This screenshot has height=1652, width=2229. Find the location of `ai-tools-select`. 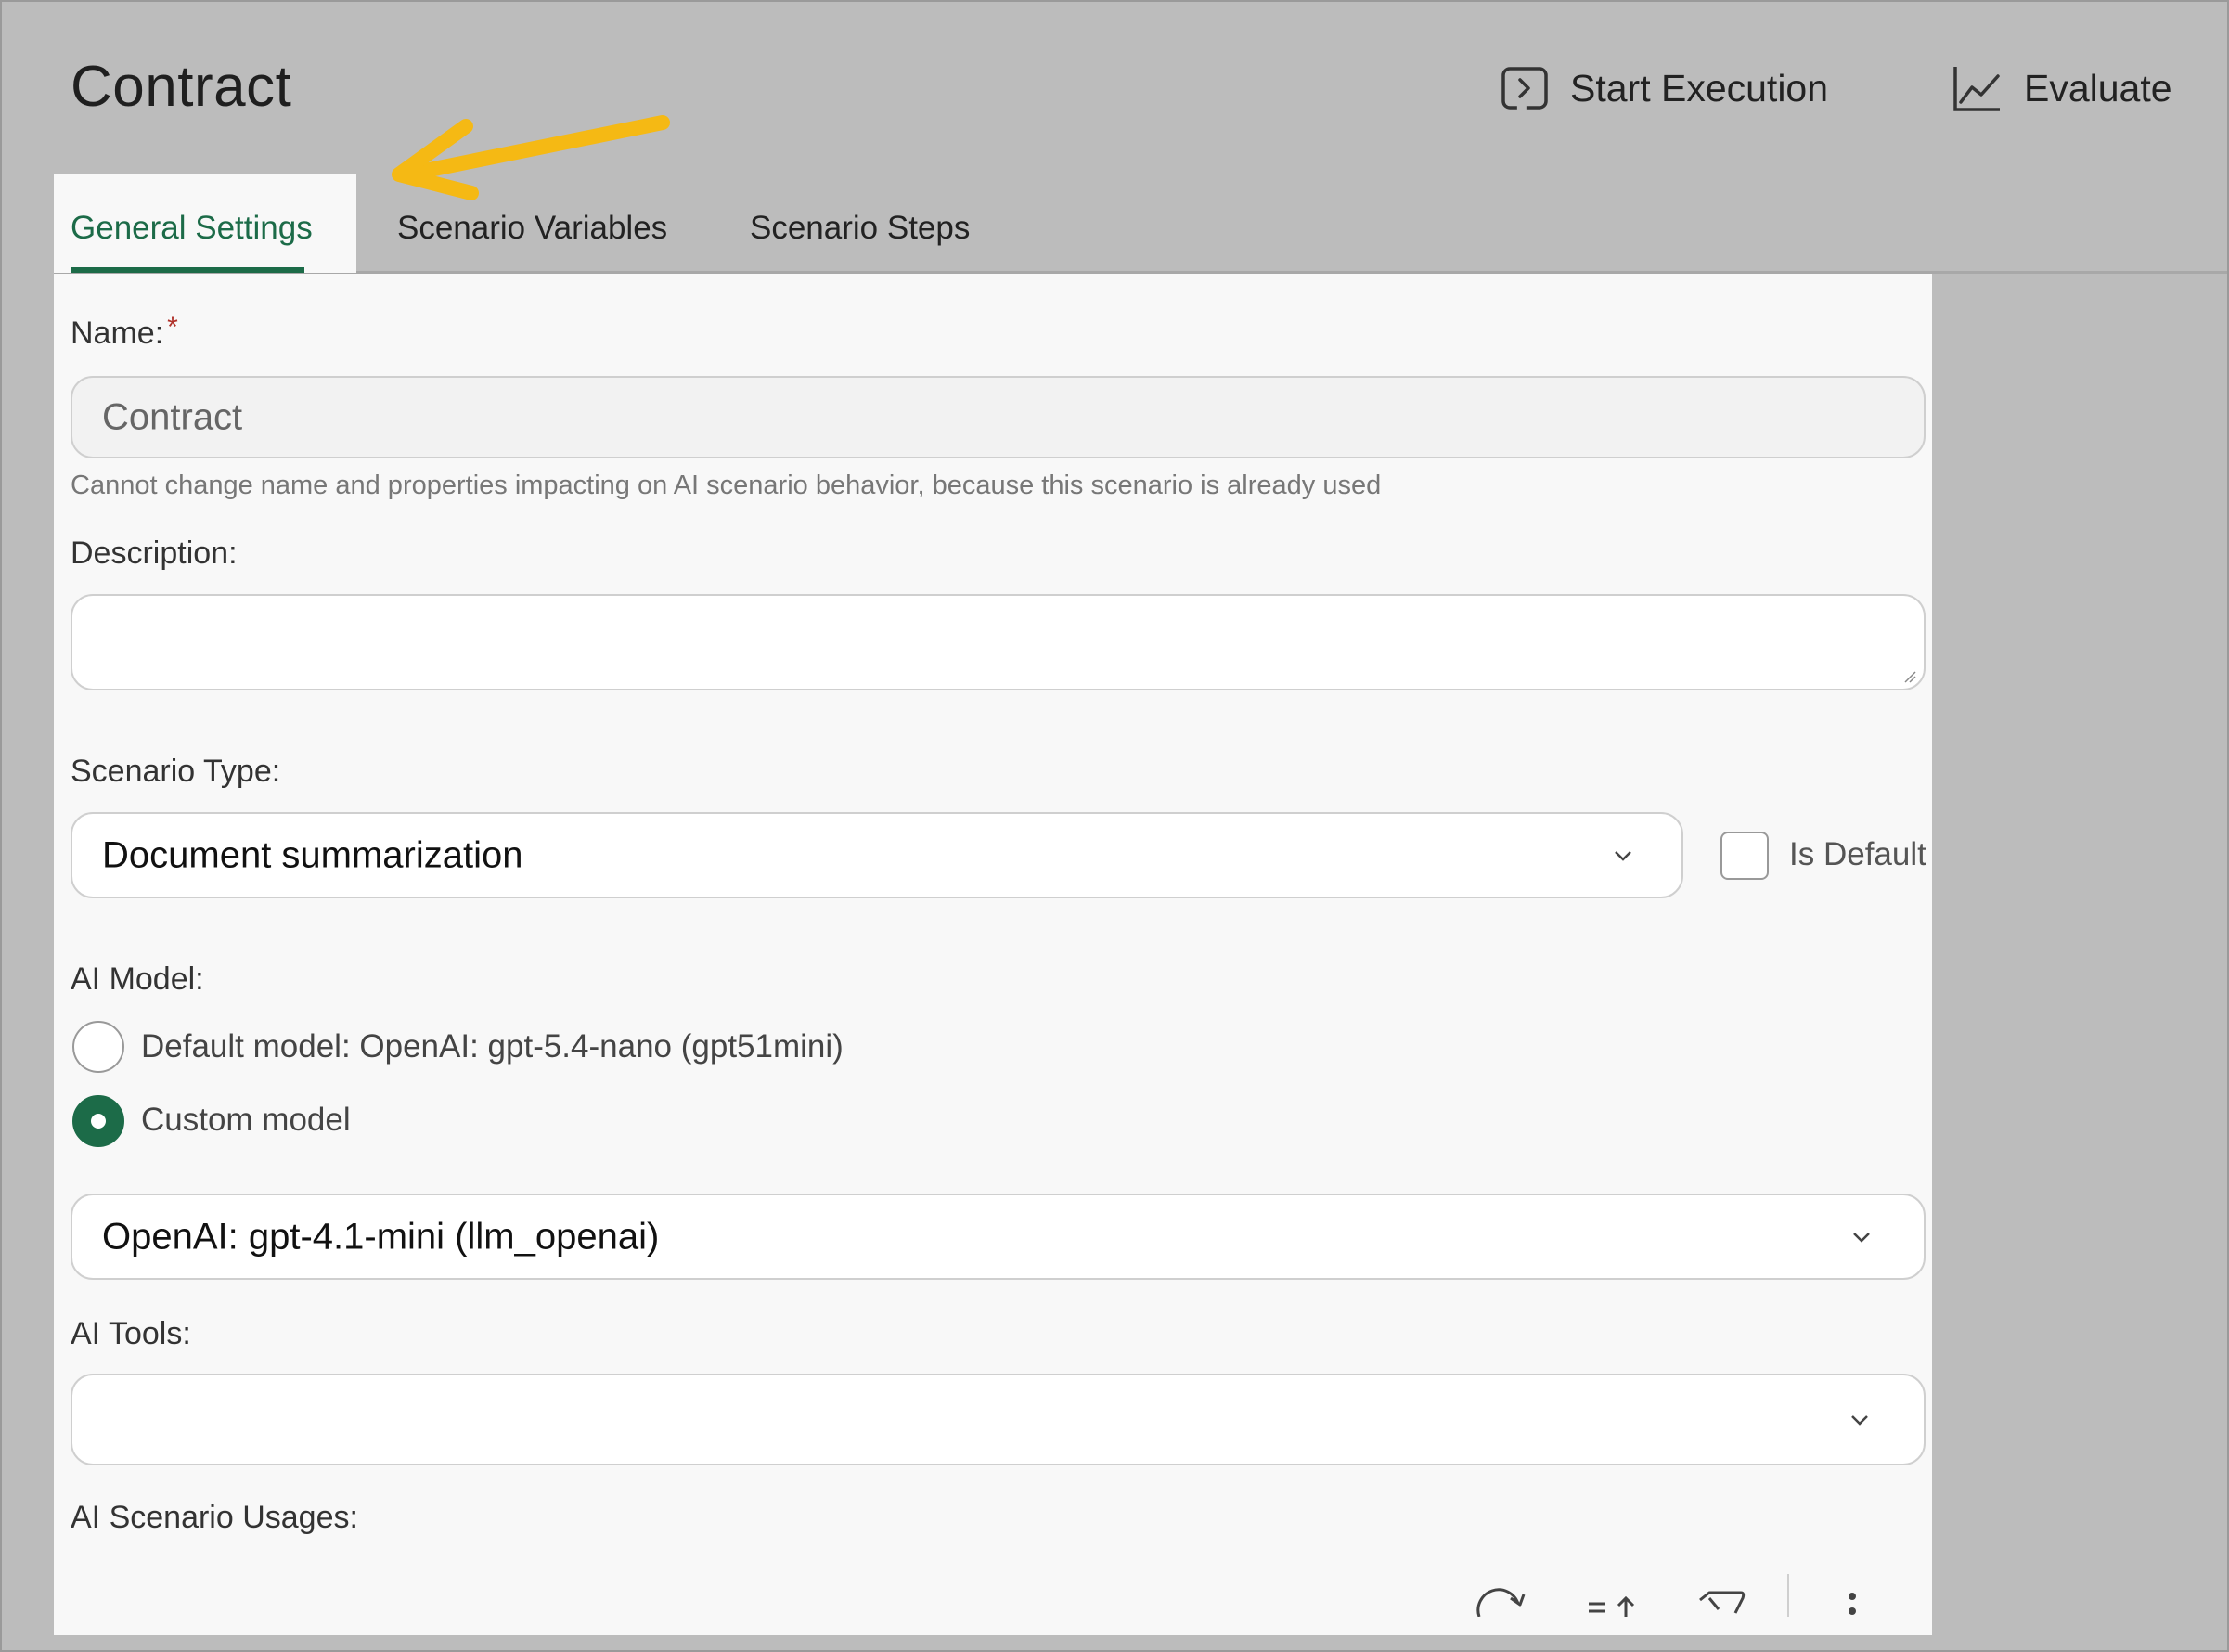

ai-tools-select is located at coordinates (999, 1419).